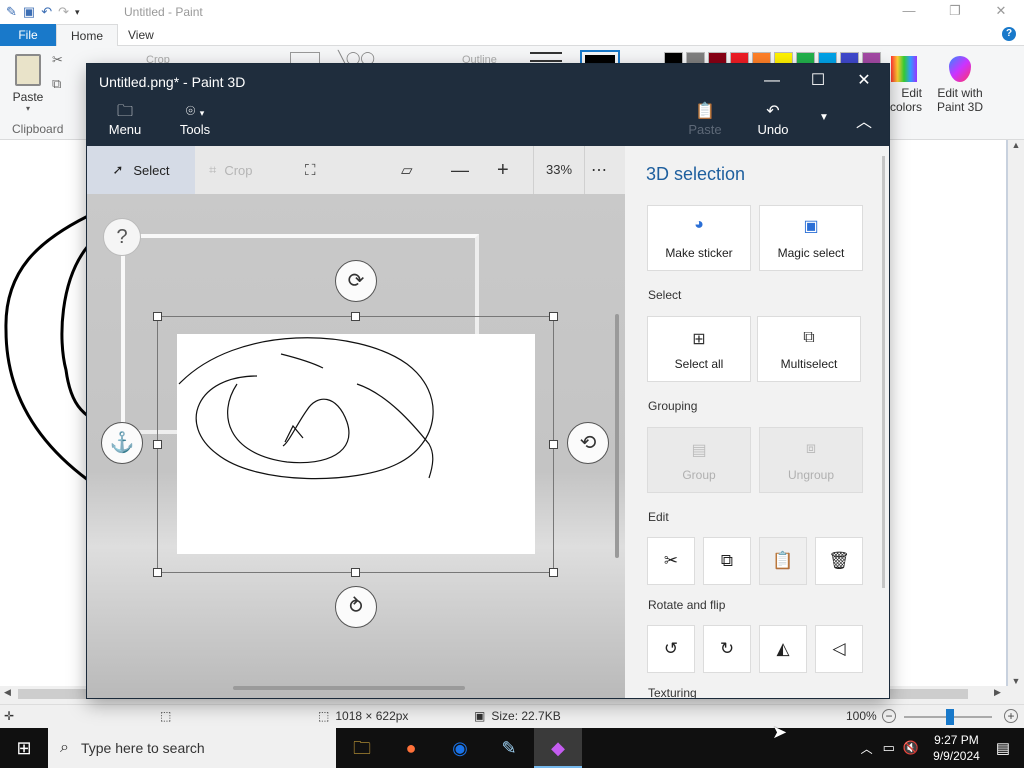 Image resolution: width=1024 pixels, height=768 pixels. Describe the element at coordinates (824, 117) in the screenshot. I see `more-commands-chevron-icon: ▼` at that location.